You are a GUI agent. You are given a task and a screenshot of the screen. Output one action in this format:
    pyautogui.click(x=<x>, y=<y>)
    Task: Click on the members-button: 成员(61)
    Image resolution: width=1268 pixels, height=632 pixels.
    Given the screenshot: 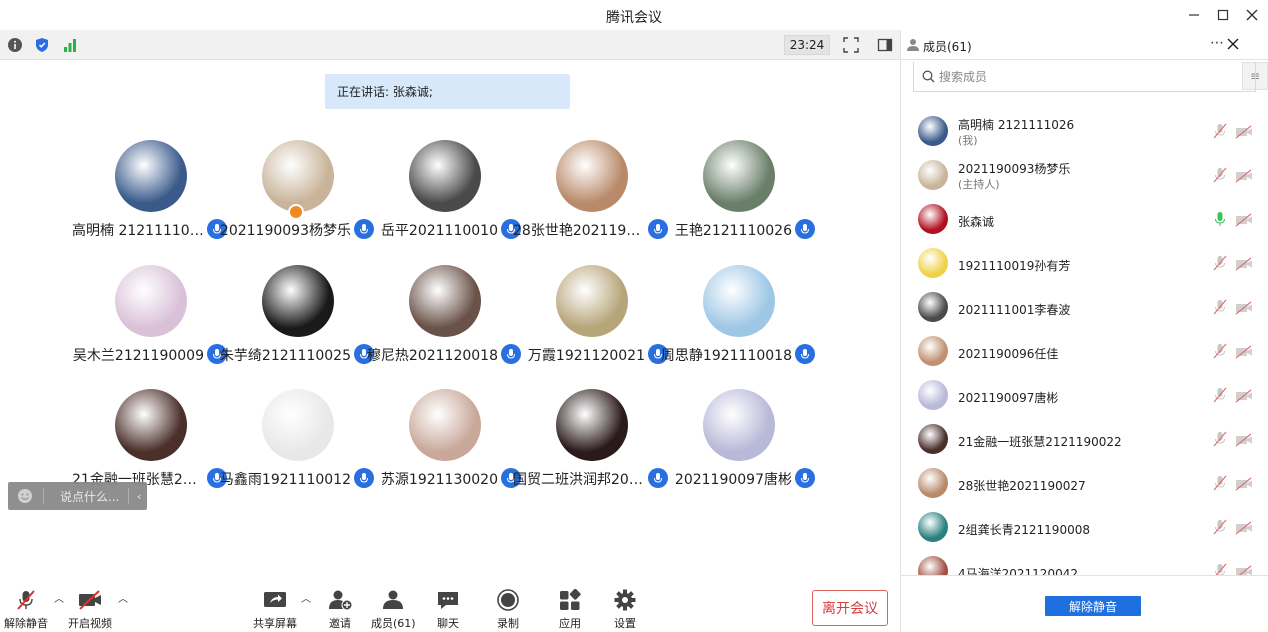 What is the action you would take?
    pyautogui.click(x=393, y=609)
    